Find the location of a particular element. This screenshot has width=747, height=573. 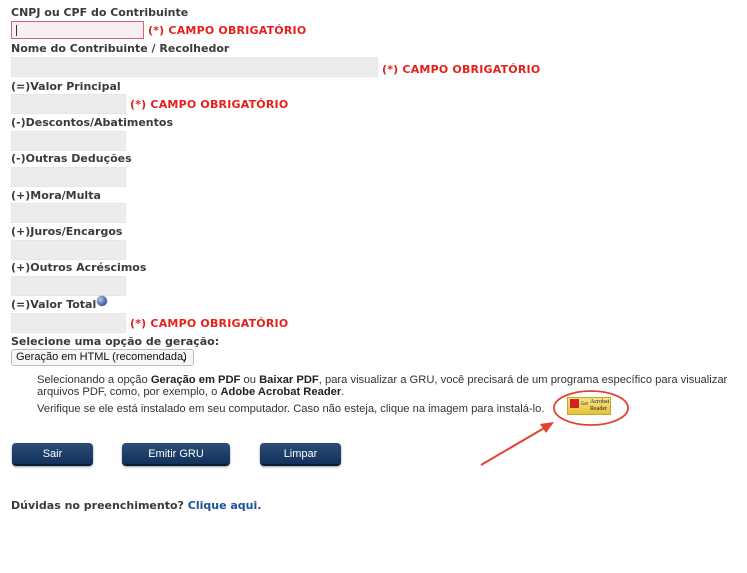

generation-option-label: Selecione uma opção de geração: is located at coordinates (115, 341).